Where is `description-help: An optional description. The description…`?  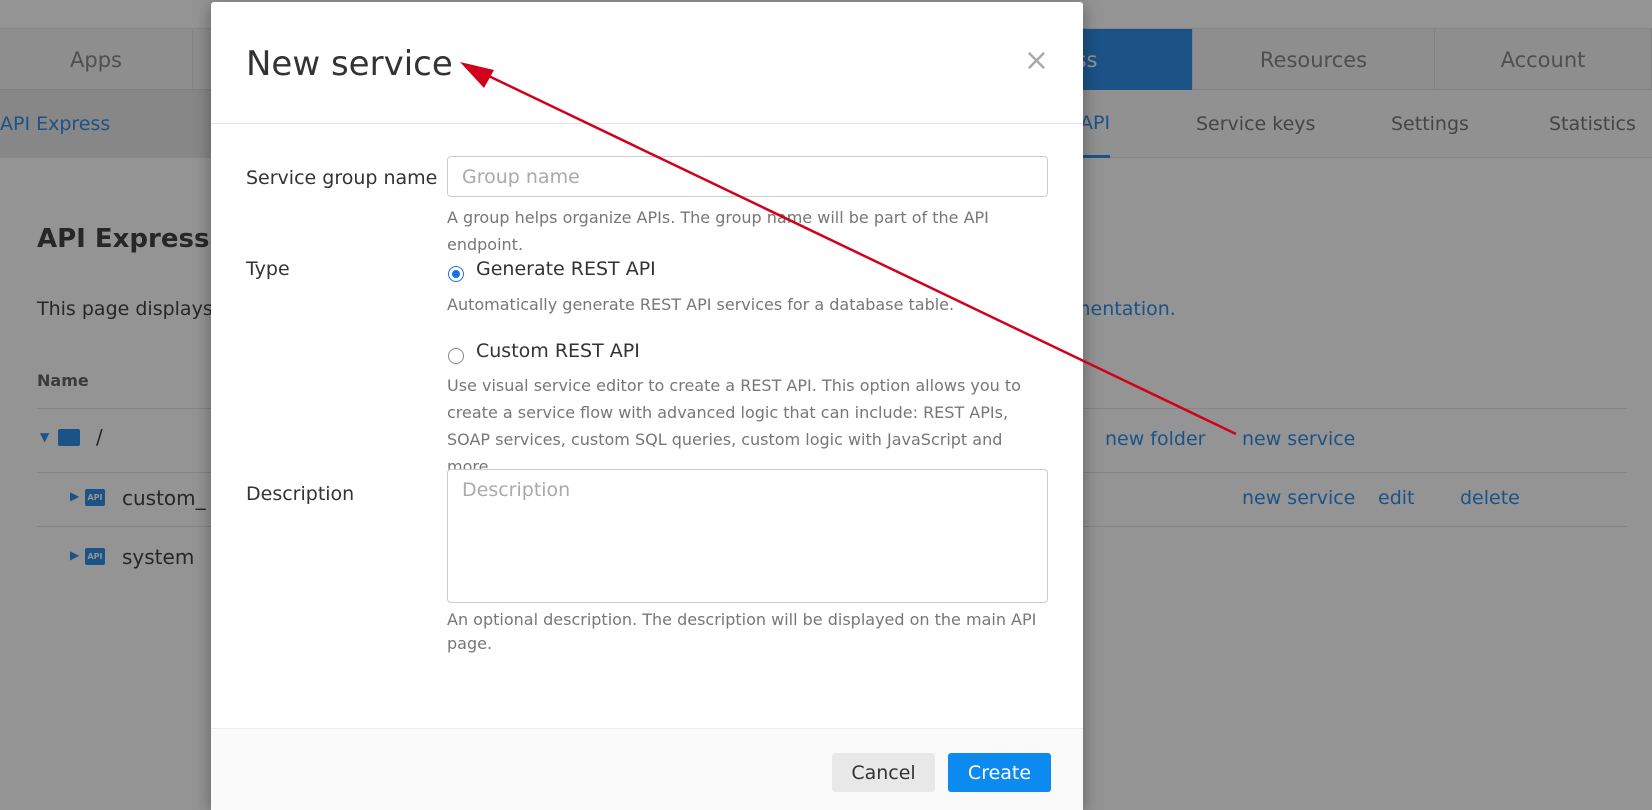 description-help: An optional description. The description… is located at coordinates (742, 631).